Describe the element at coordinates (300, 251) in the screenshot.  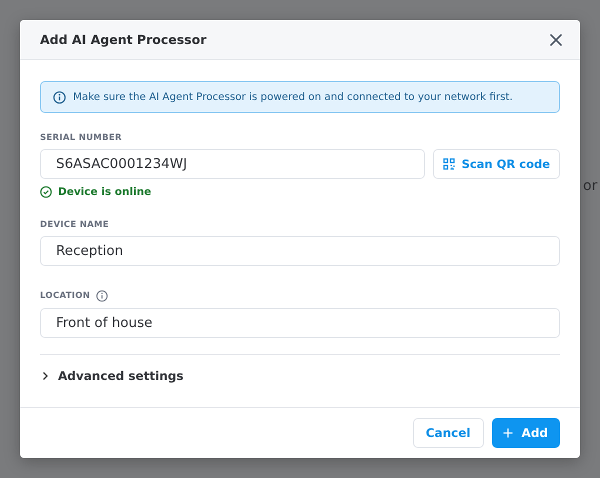
I see `device-name-field: Reception` at that location.